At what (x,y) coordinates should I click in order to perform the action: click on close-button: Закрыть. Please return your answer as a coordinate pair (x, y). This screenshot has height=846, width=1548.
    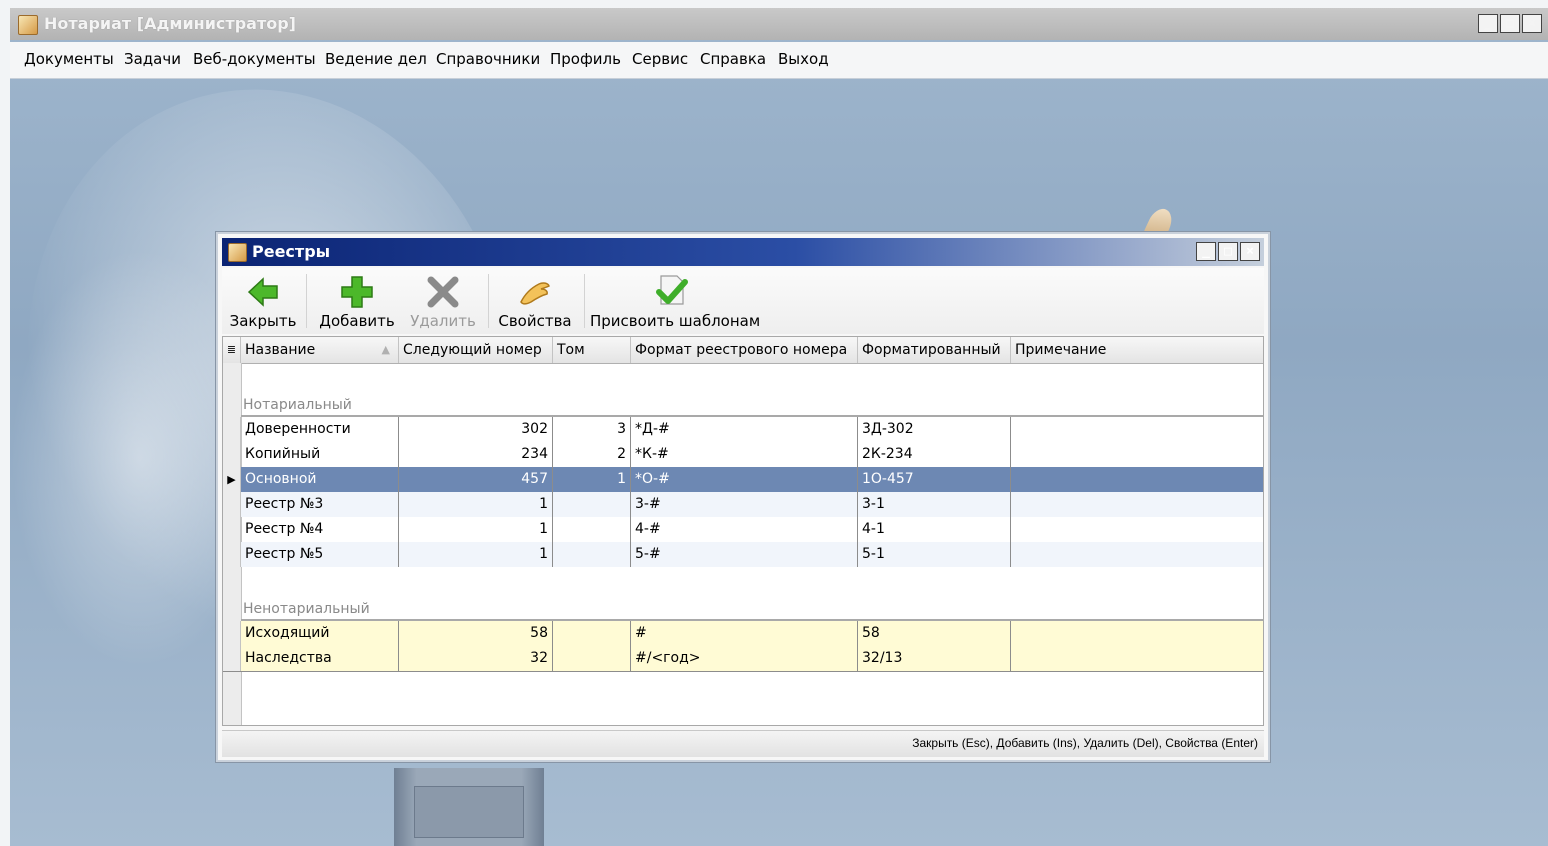
    Looking at the image, I should click on (263, 301).